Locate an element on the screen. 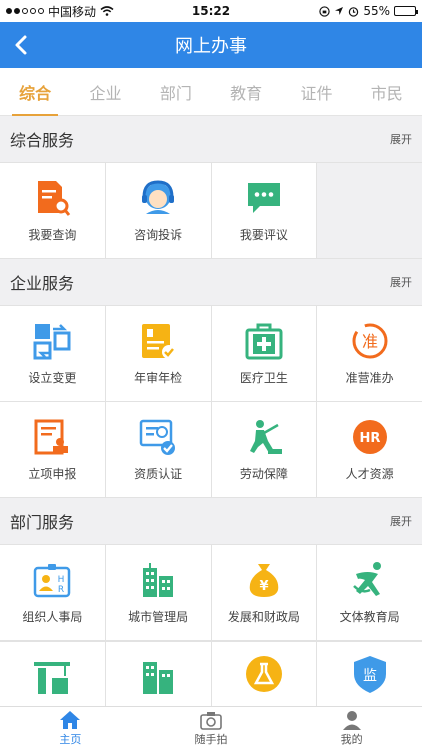 The width and height of the screenshot is (422, 750). service-label: 人才资源 is located at coordinates (369, 474).